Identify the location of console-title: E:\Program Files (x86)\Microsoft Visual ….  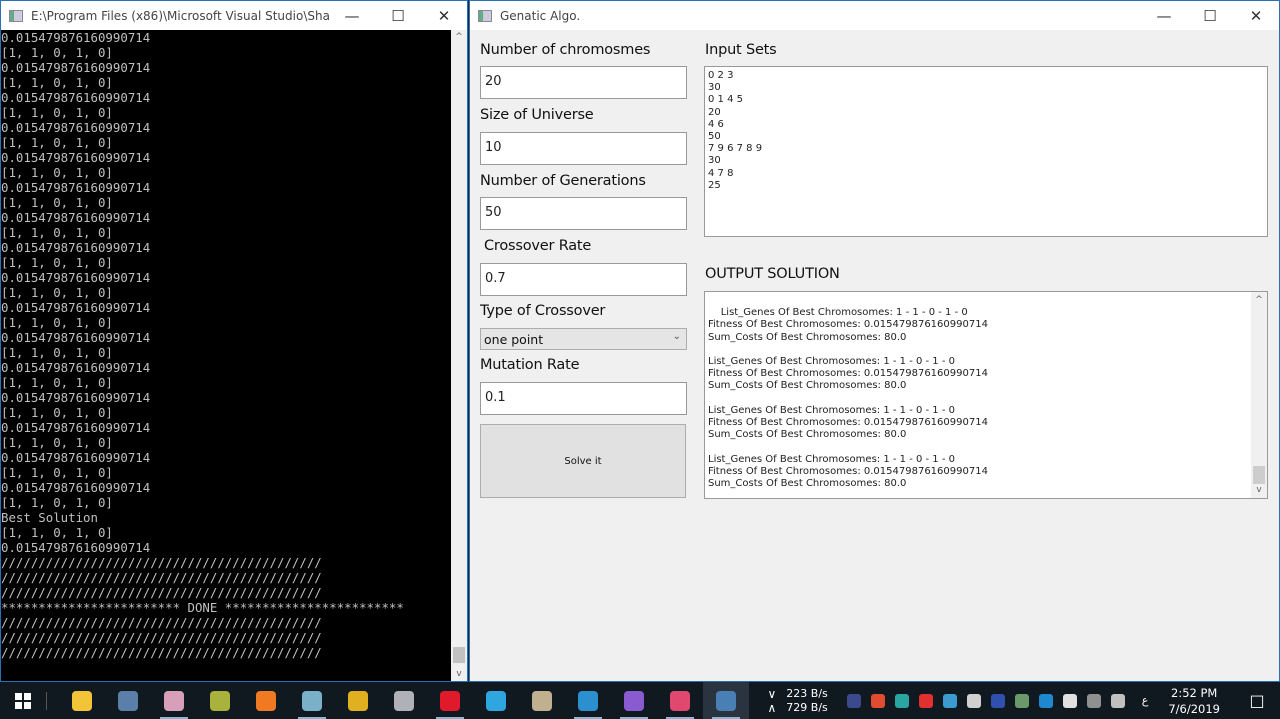
(180, 15).